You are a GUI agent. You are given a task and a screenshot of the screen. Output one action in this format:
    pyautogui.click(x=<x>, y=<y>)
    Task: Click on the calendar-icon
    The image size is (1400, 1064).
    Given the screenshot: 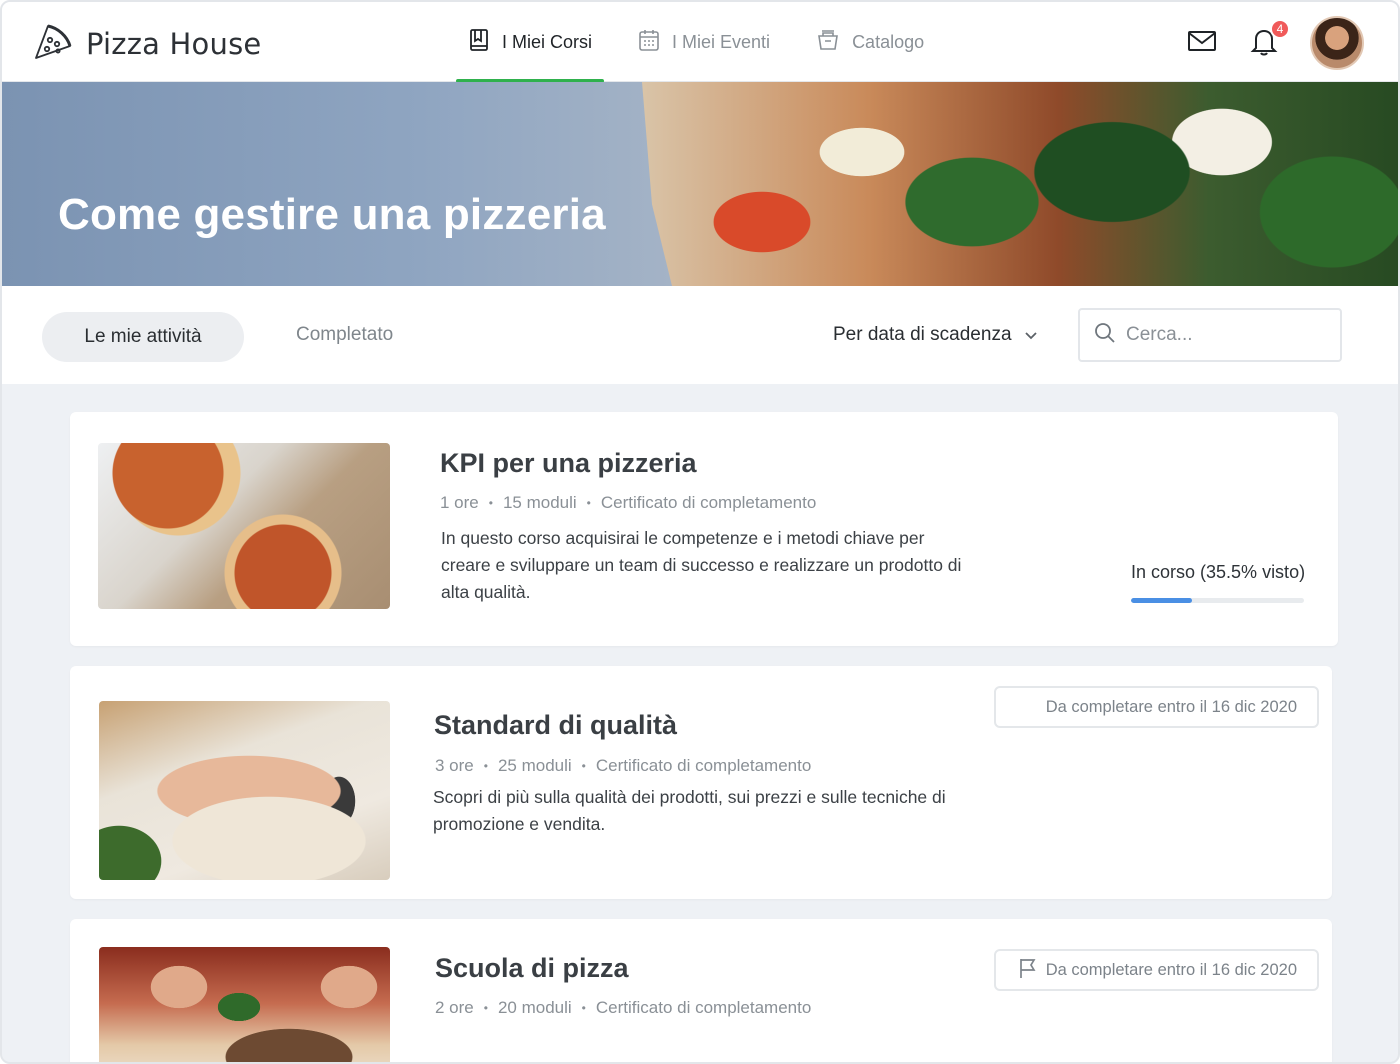 What is the action you would take?
    pyautogui.click(x=649, y=42)
    